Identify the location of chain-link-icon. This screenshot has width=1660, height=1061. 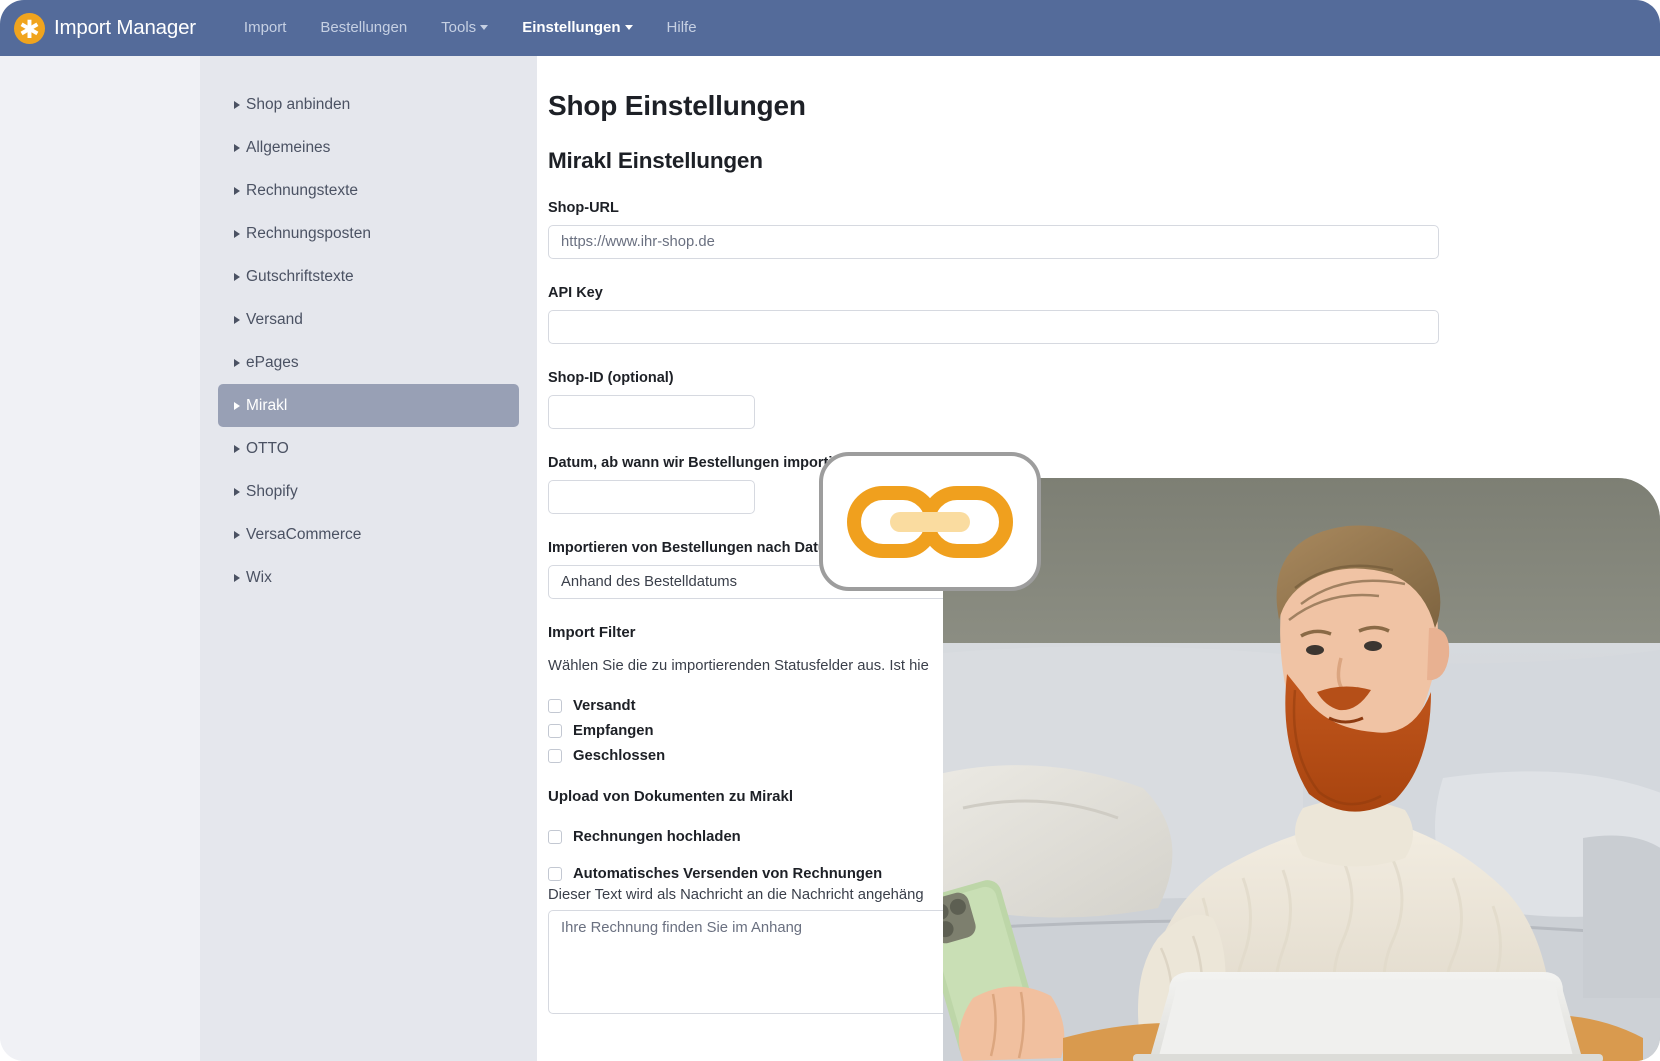
(930, 521).